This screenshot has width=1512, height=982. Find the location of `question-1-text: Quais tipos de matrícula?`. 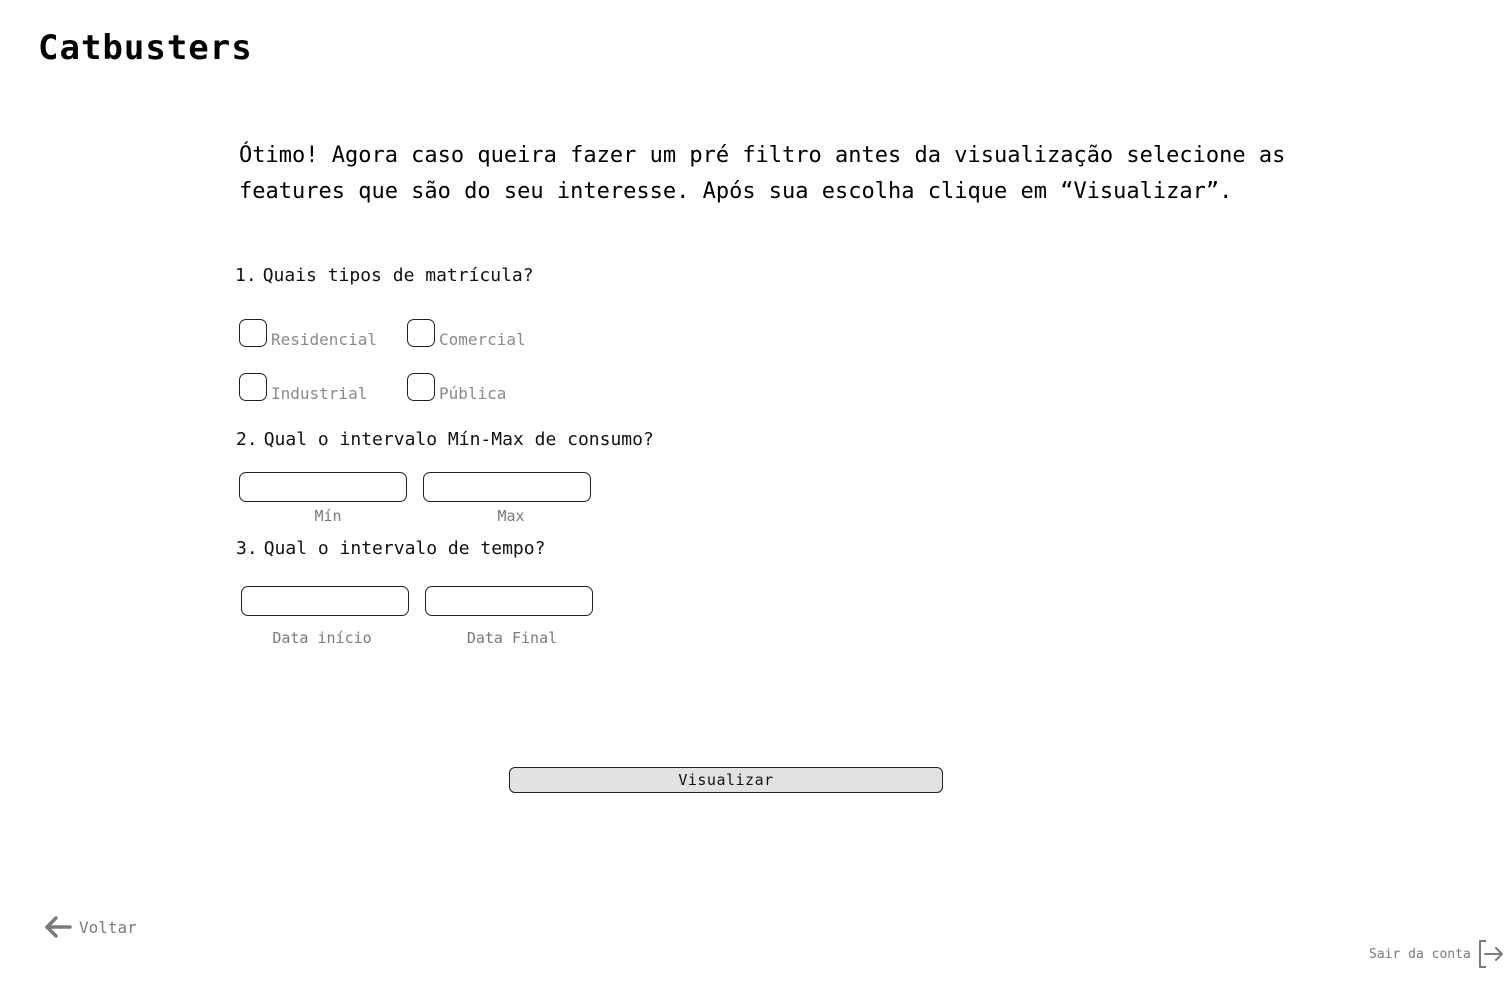

question-1-text: Quais tipos de matrícula? is located at coordinates (398, 275).